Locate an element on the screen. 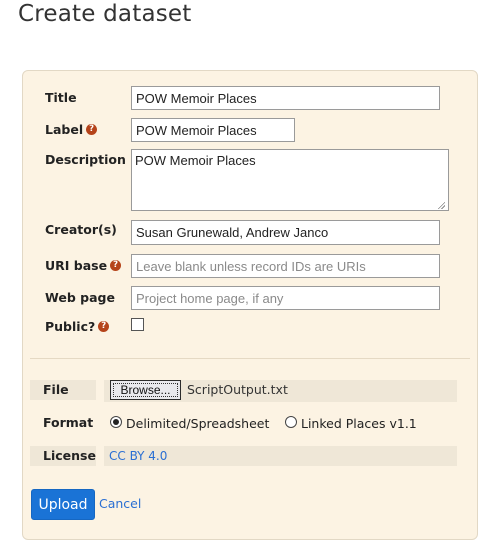  web-page-label: Web page is located at coordinates (80, 297).